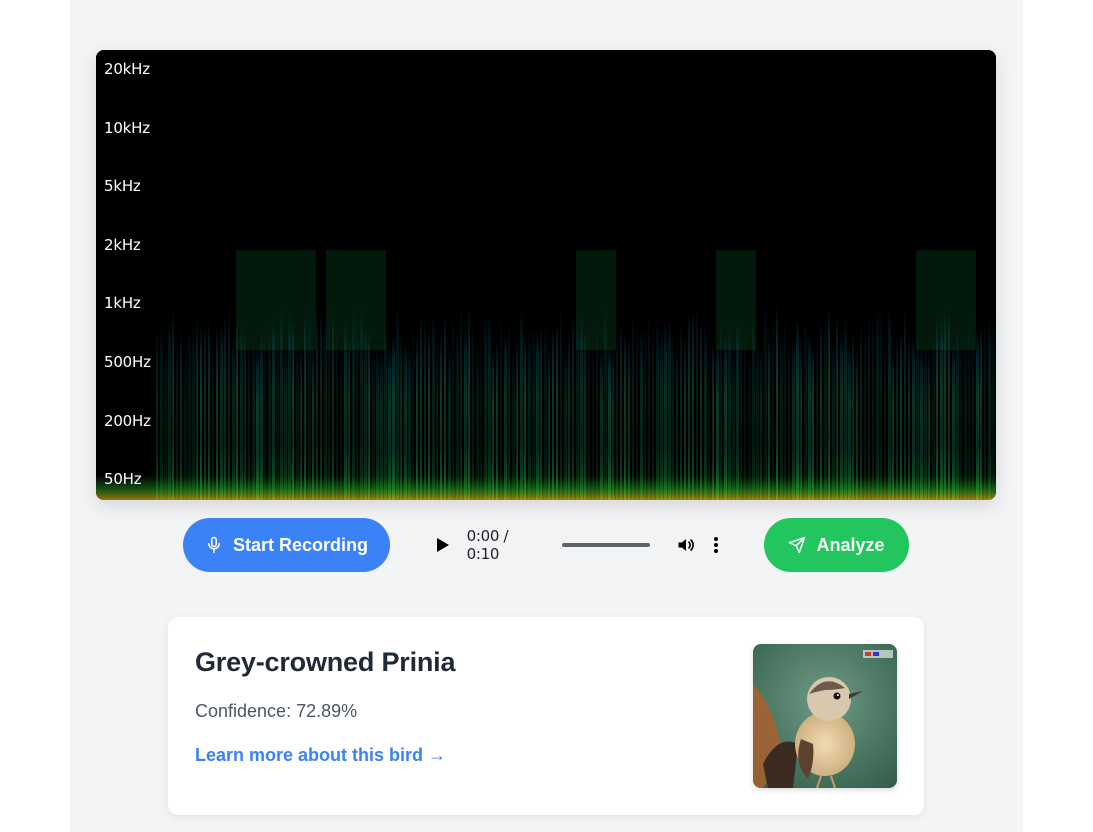  I want to click on bird-photo, so click(825, 716).